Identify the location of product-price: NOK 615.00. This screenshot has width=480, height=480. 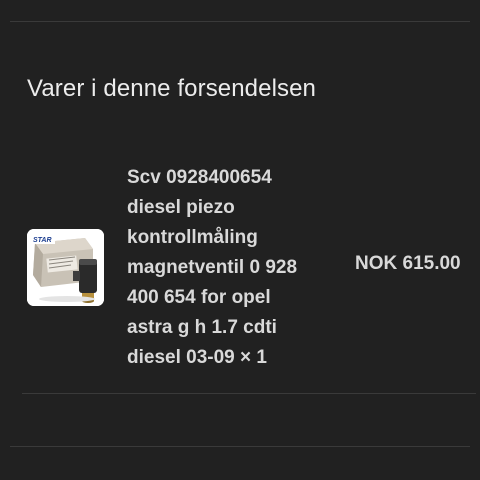
(408, 263).